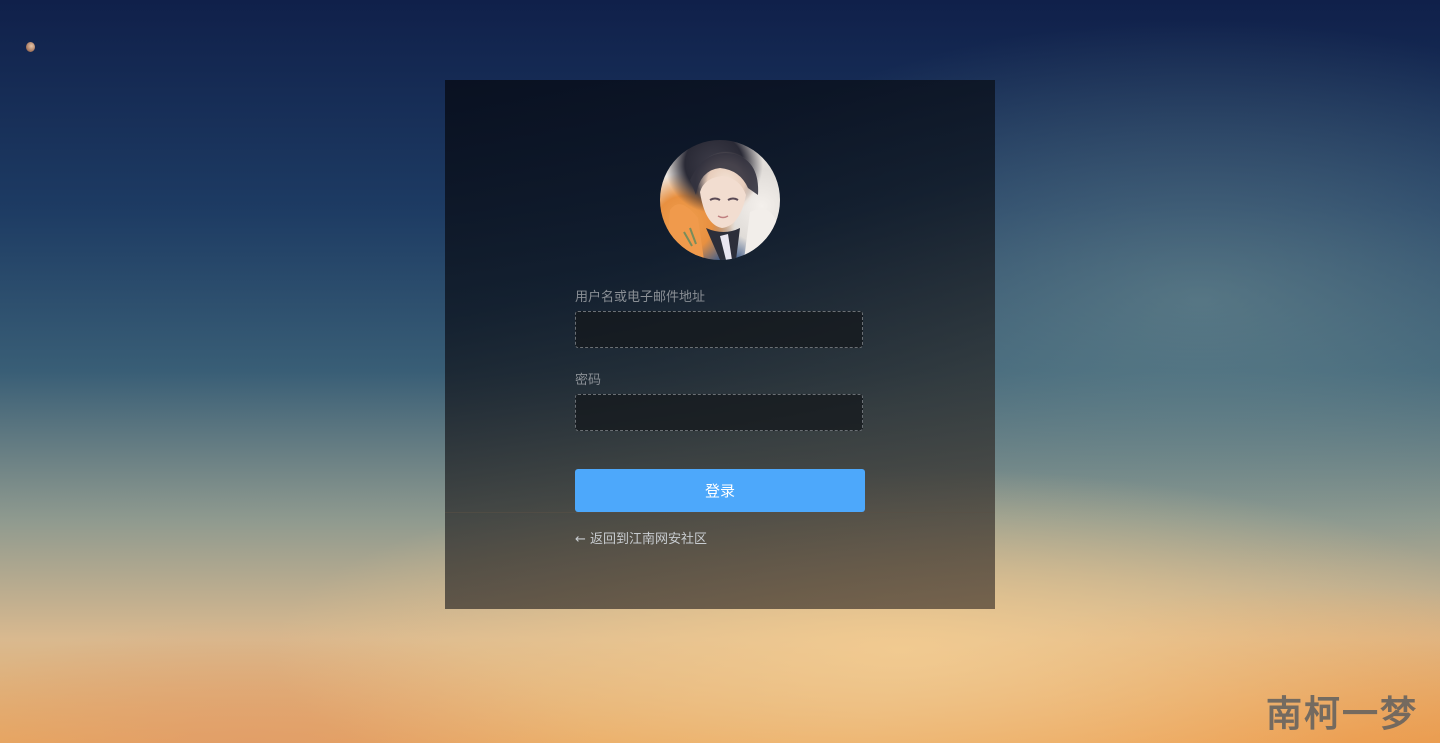 Image resolution: width=1440 pixels, height=743 pixels. I want to click on avatar, so click(720, 200).